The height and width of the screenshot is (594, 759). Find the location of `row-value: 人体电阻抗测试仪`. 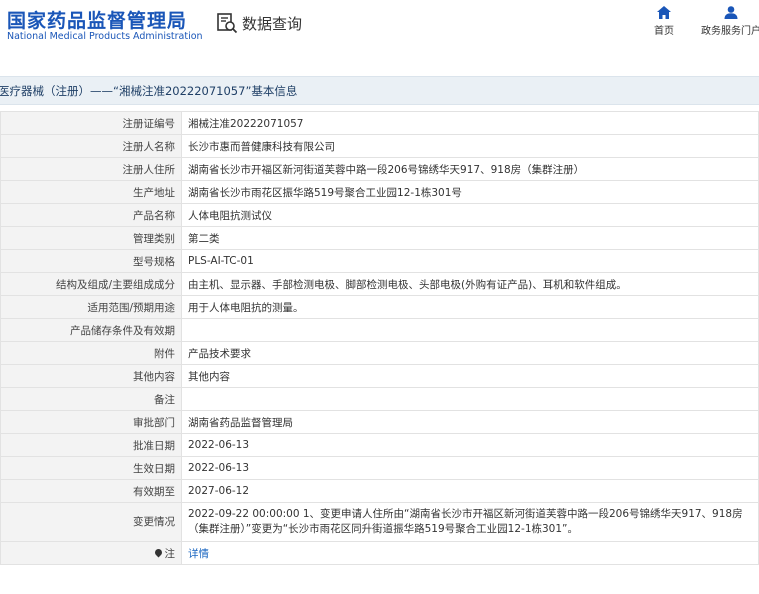

row-value: 人体电阻抗测试仪 is located at coordinates (470, 215).